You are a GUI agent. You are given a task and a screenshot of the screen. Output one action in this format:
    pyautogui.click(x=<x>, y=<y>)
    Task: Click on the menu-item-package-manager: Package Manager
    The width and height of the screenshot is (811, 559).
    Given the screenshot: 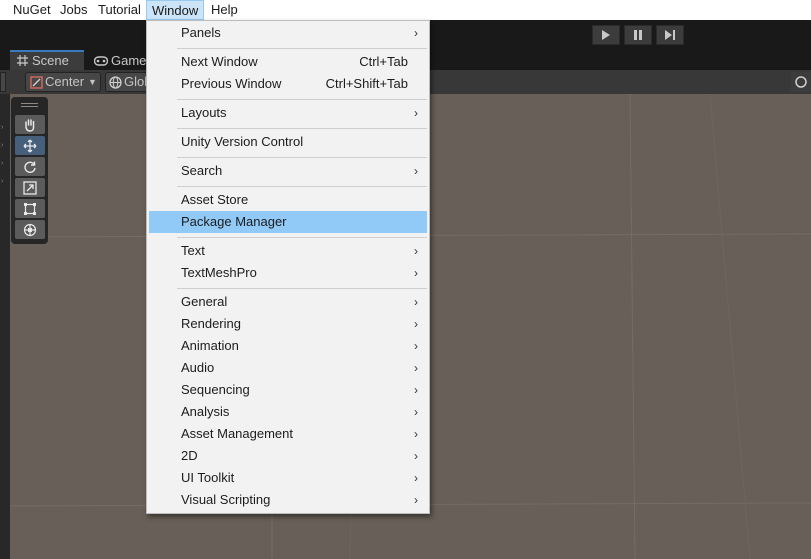 What is the action you would take?
    pyautogui.click(x=288, y=222)
    